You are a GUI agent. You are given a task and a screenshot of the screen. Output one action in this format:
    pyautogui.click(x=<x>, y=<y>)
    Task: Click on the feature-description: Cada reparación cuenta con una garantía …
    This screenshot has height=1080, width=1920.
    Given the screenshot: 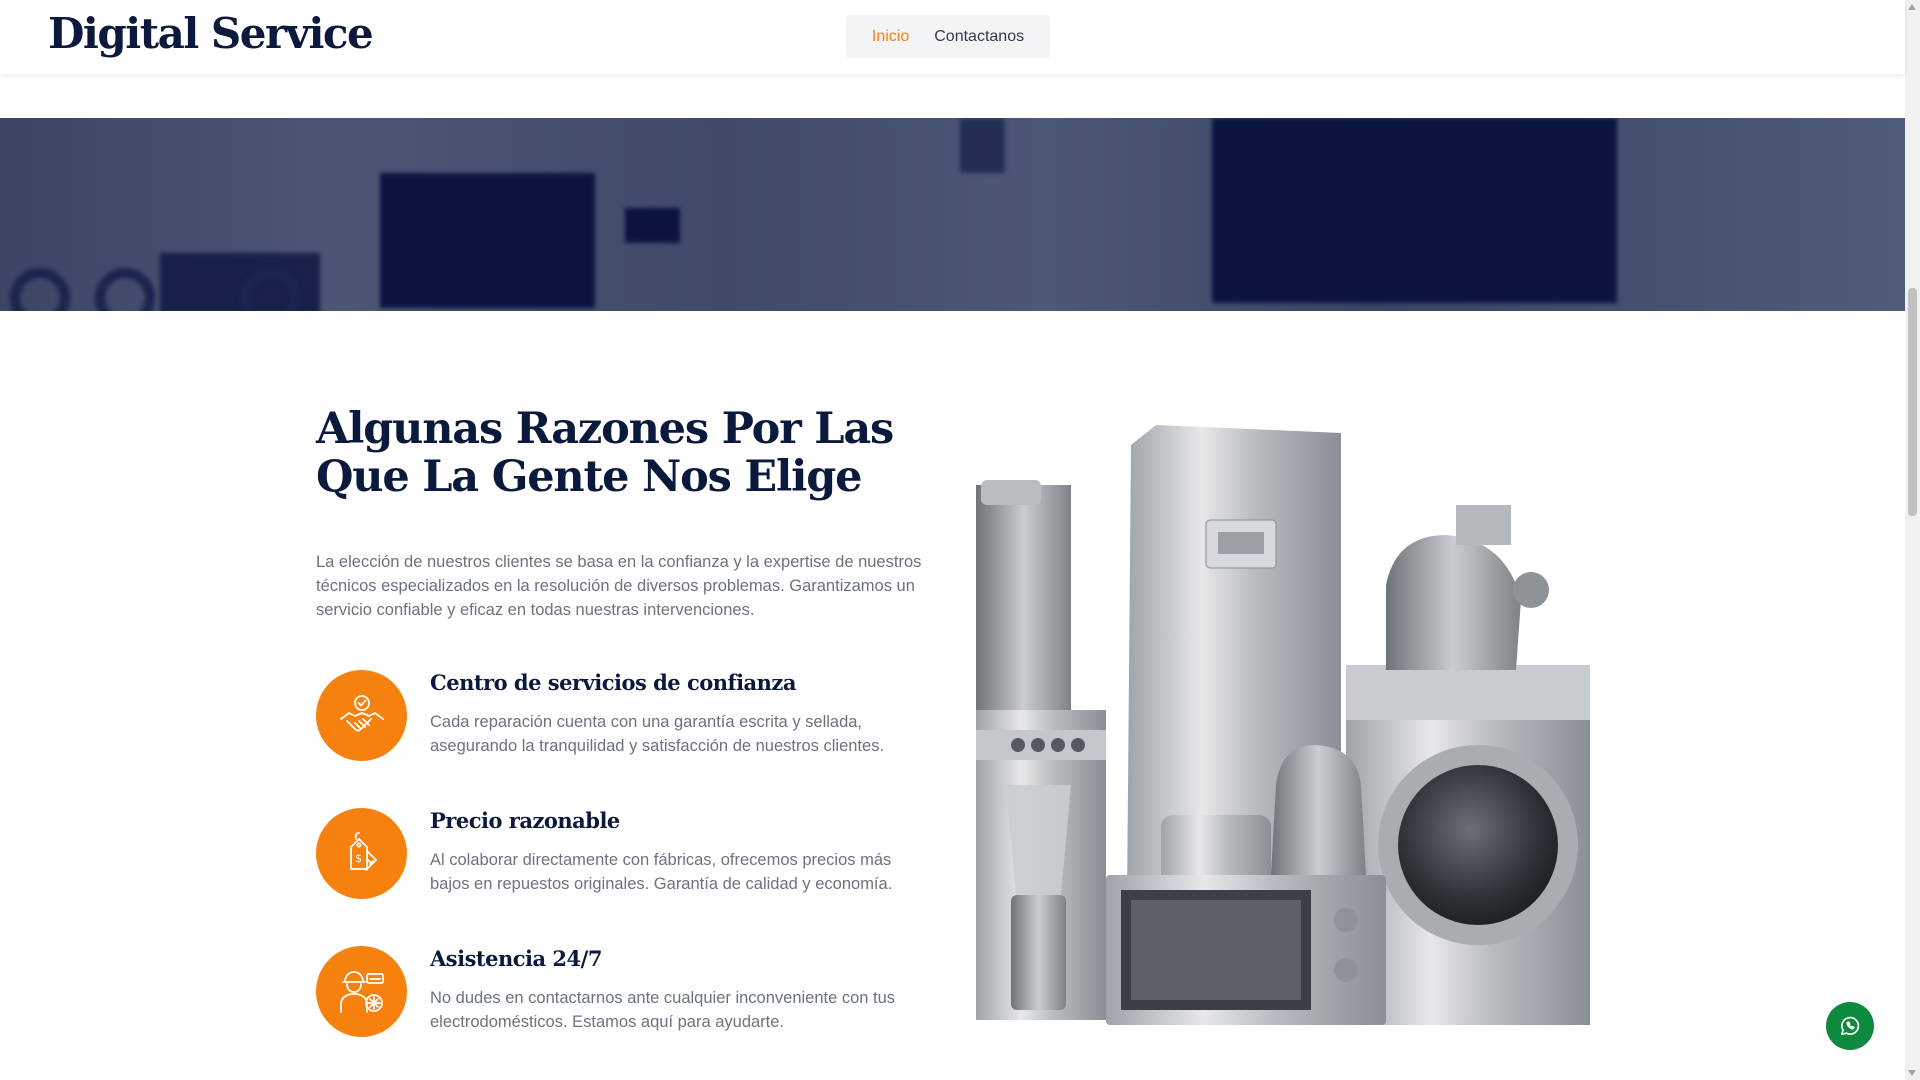 What is the action you would take?
    pyautogui.click(x=657, y=734)
    